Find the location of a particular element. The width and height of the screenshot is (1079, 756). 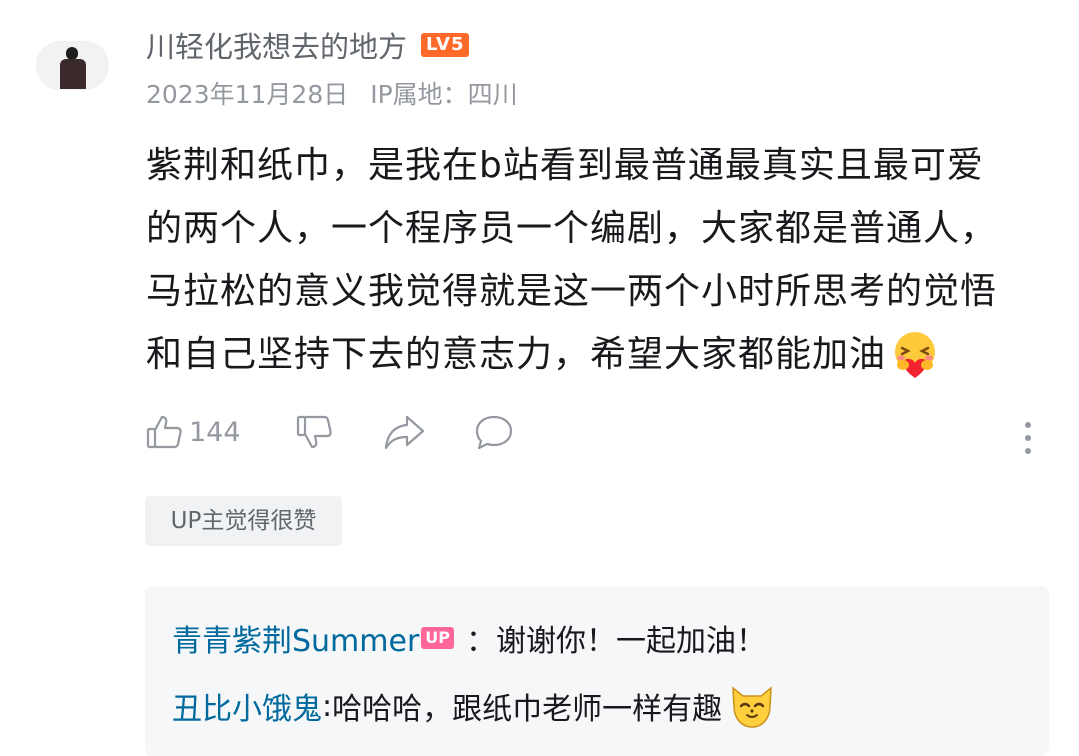

up-badge: UP is located at coordinates (438, 638).